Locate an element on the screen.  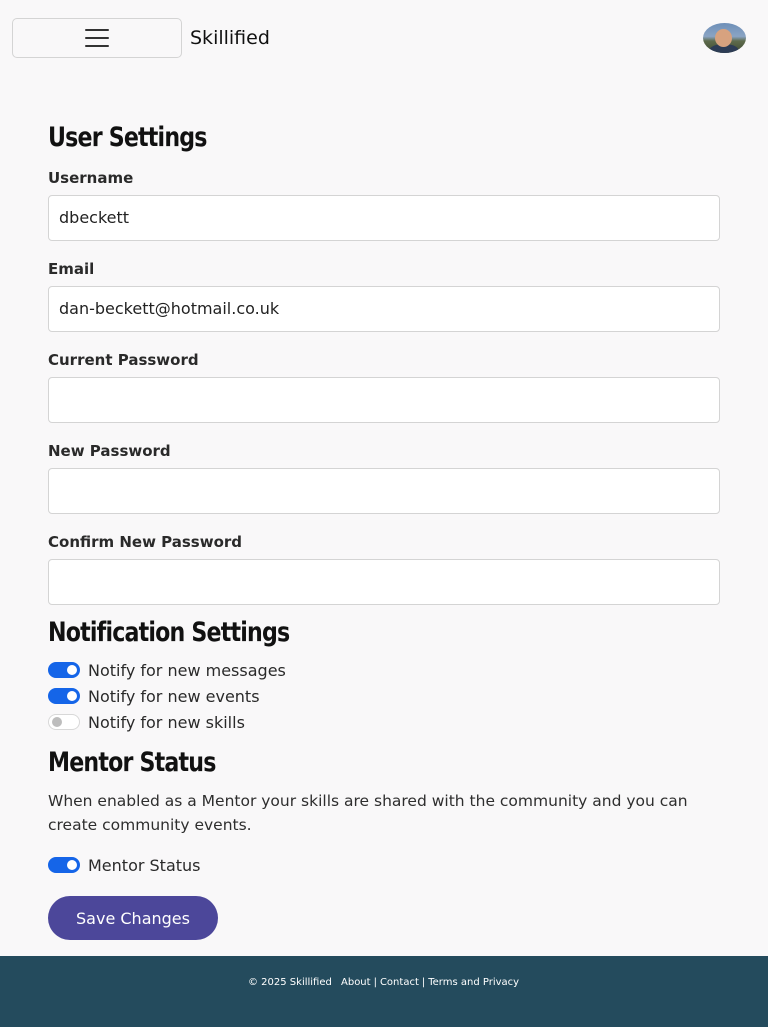
current-password-input is located at coordinates (384, 400).